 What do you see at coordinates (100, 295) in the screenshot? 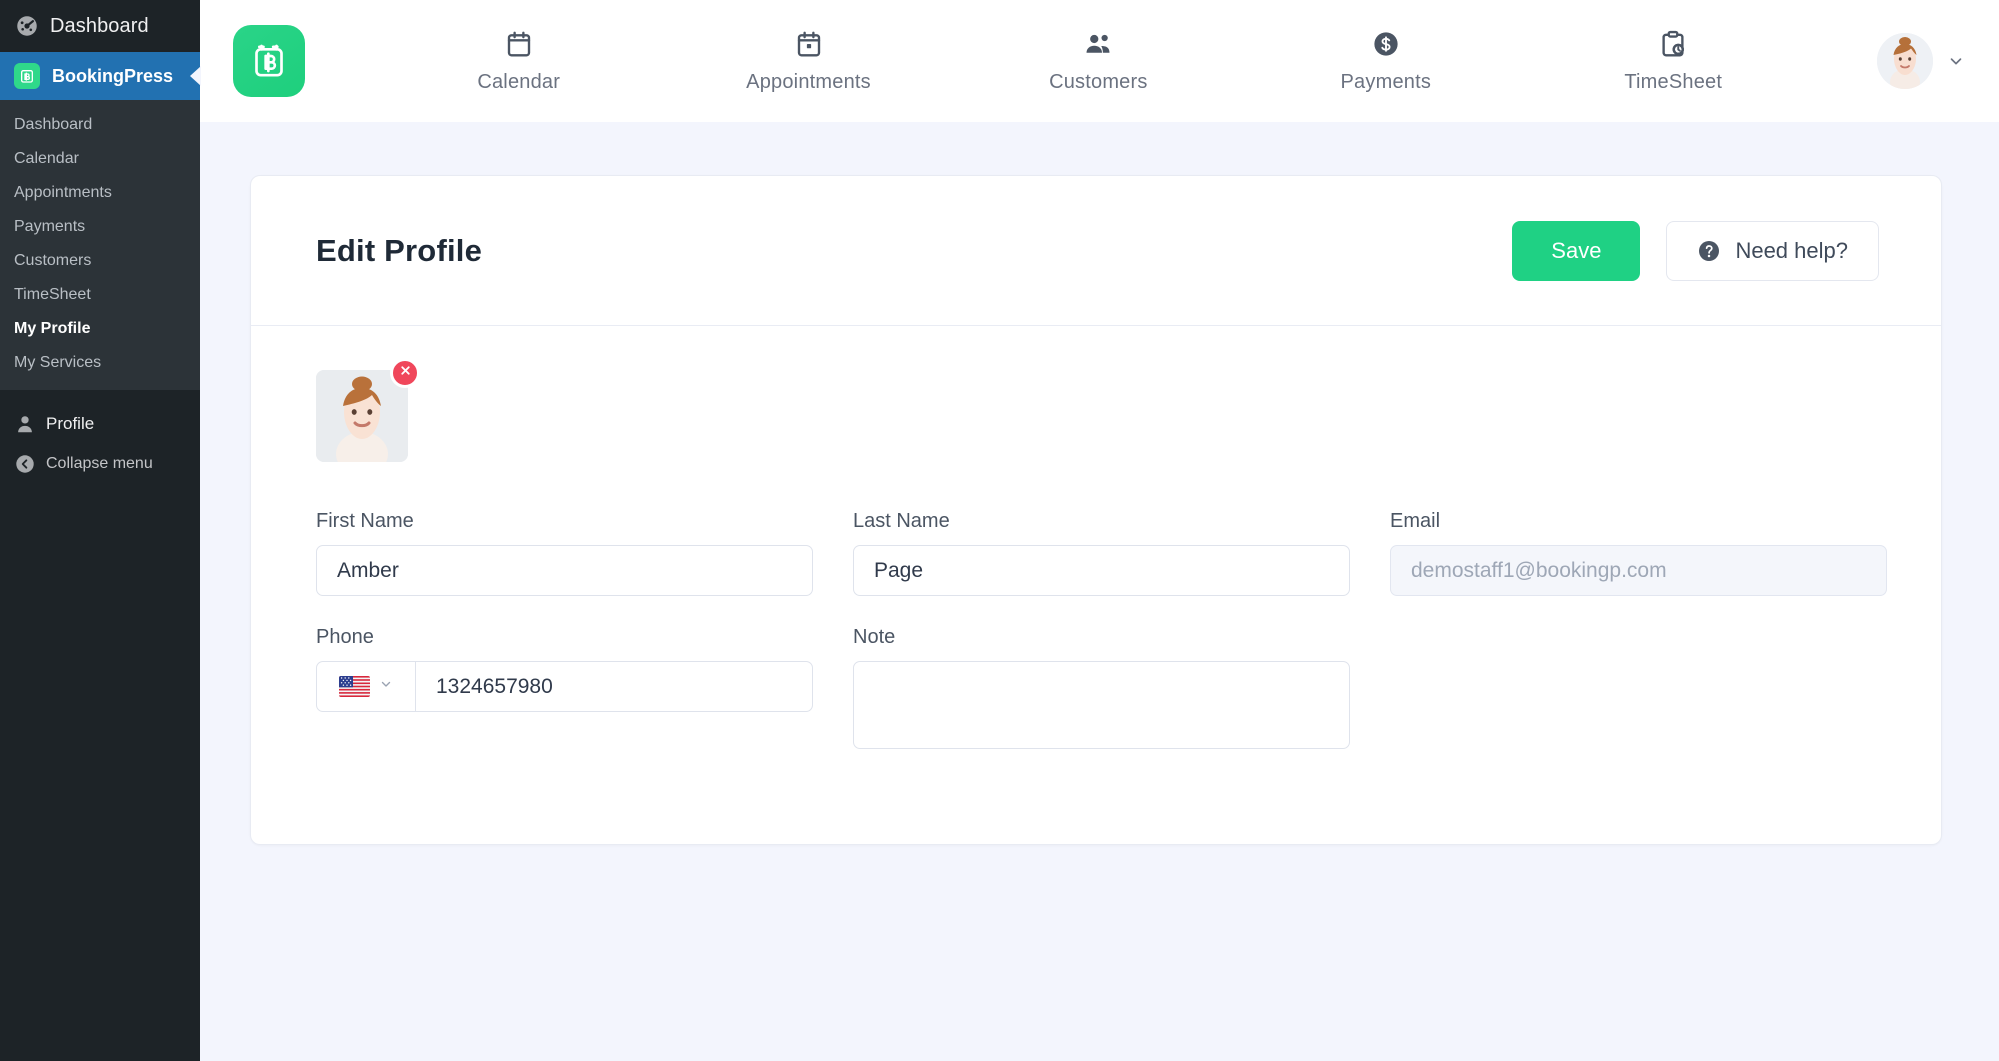
I see `sidebar-item-timesheet: TimeSheet` at bounding box center [100, 295].